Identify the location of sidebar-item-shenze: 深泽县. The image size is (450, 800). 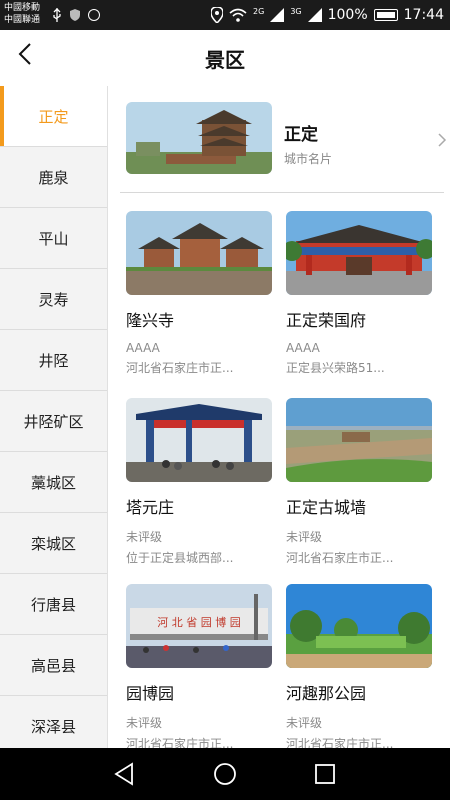
(53, 722).